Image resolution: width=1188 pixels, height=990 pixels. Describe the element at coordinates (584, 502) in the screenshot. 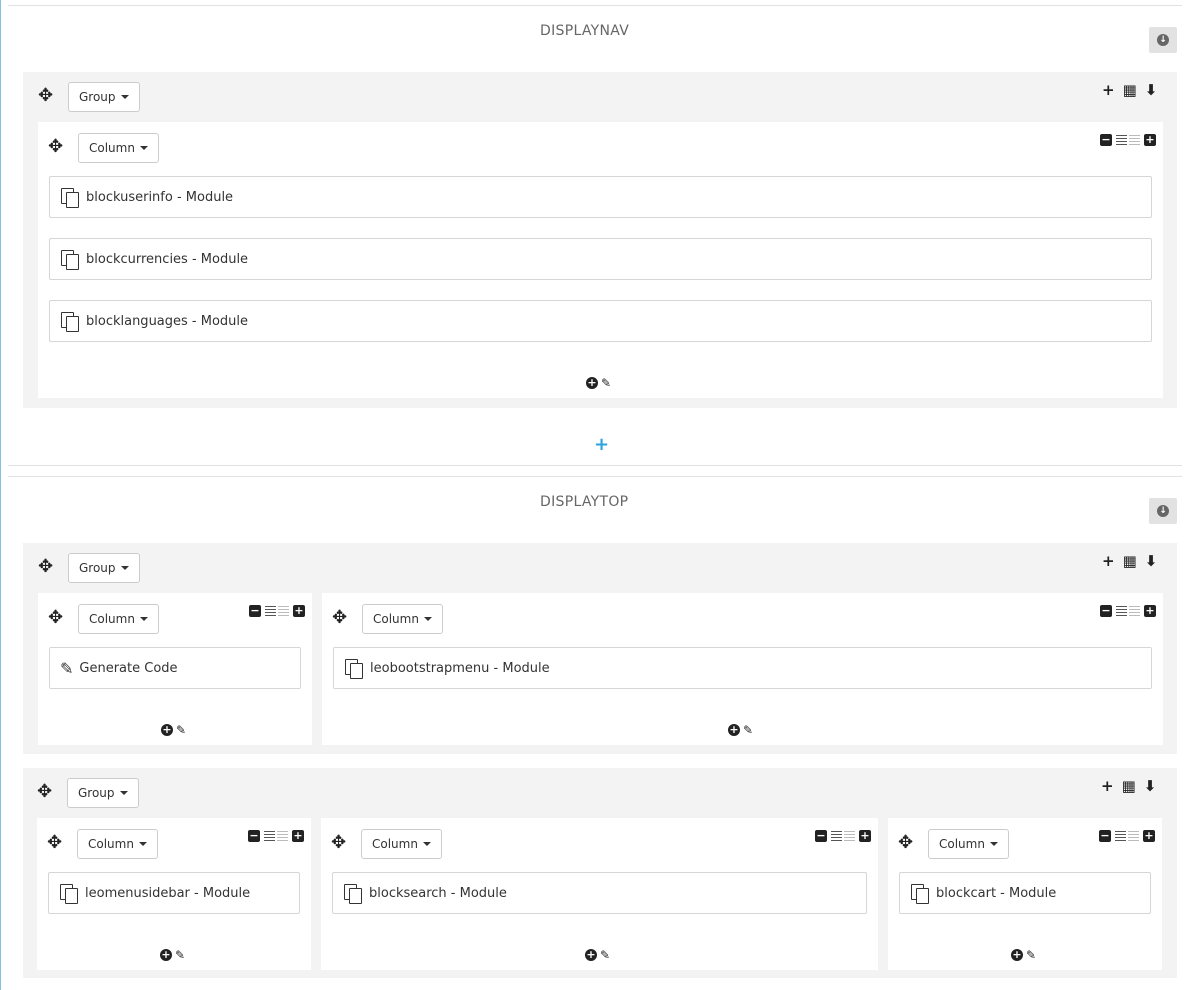

I see `hook-title: DISPLAYTOP` at that location.